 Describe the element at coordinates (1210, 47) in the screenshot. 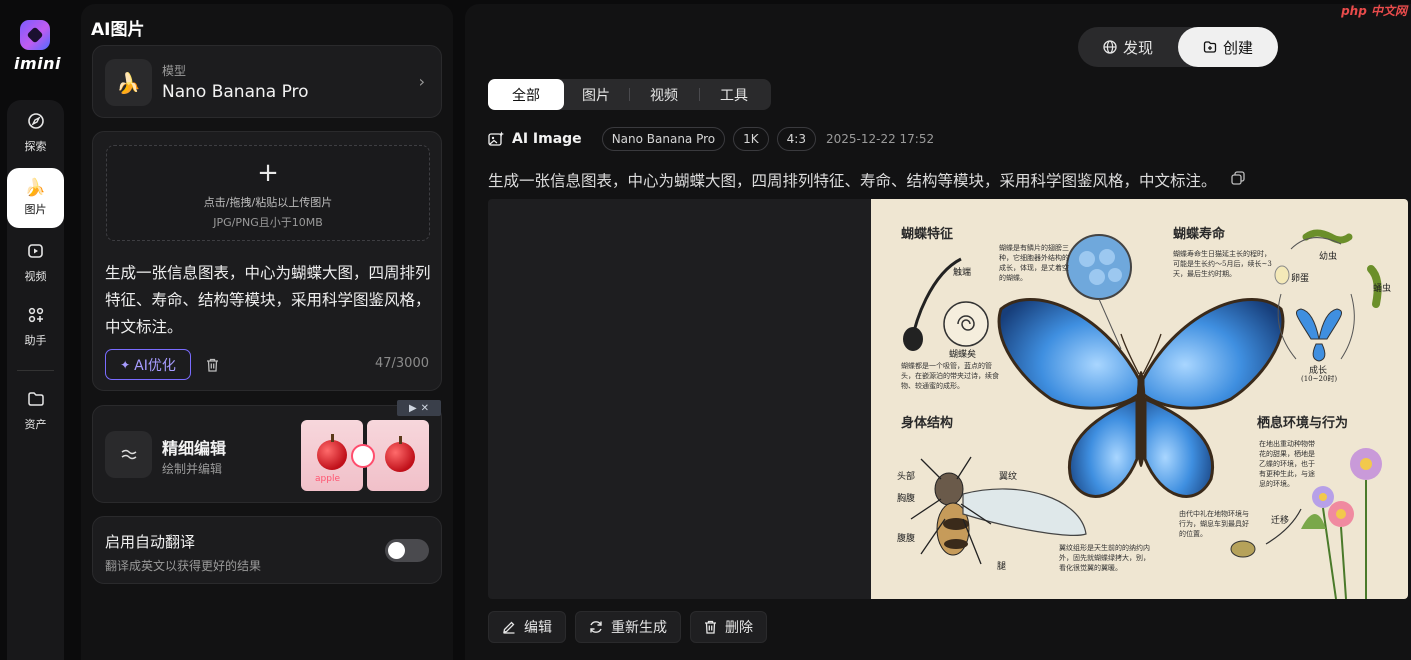

I see `create-icon` at that location.